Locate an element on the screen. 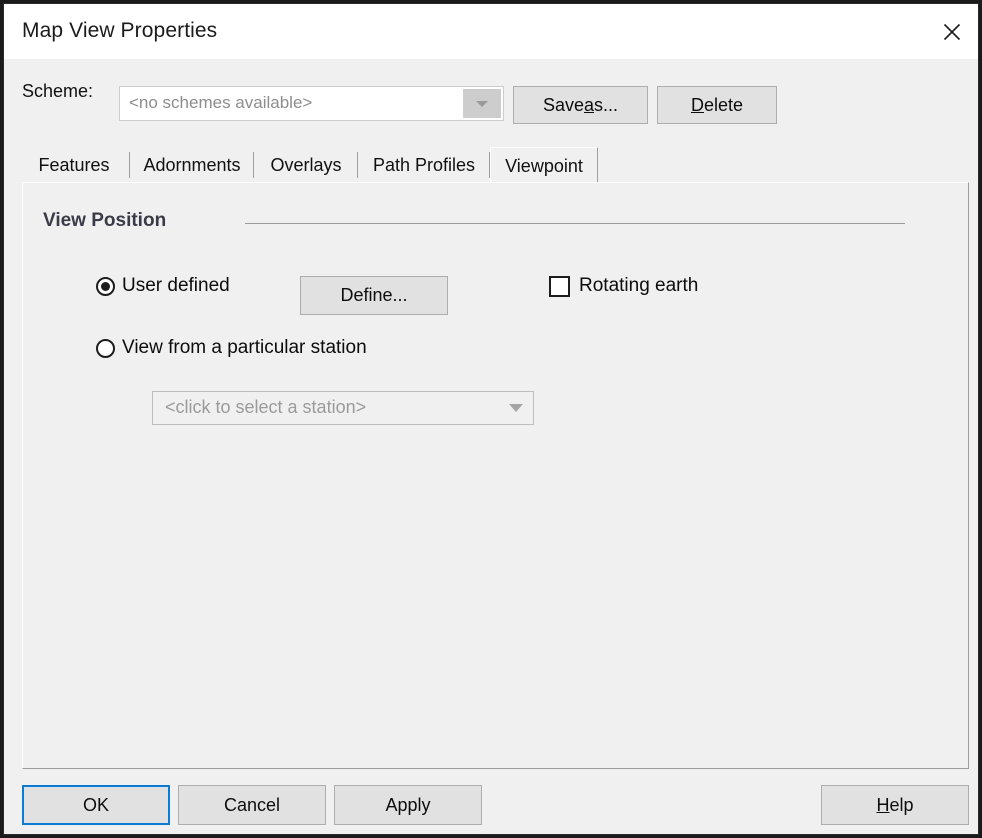  tab-label: Adornments is located at coordinates (192, 164).